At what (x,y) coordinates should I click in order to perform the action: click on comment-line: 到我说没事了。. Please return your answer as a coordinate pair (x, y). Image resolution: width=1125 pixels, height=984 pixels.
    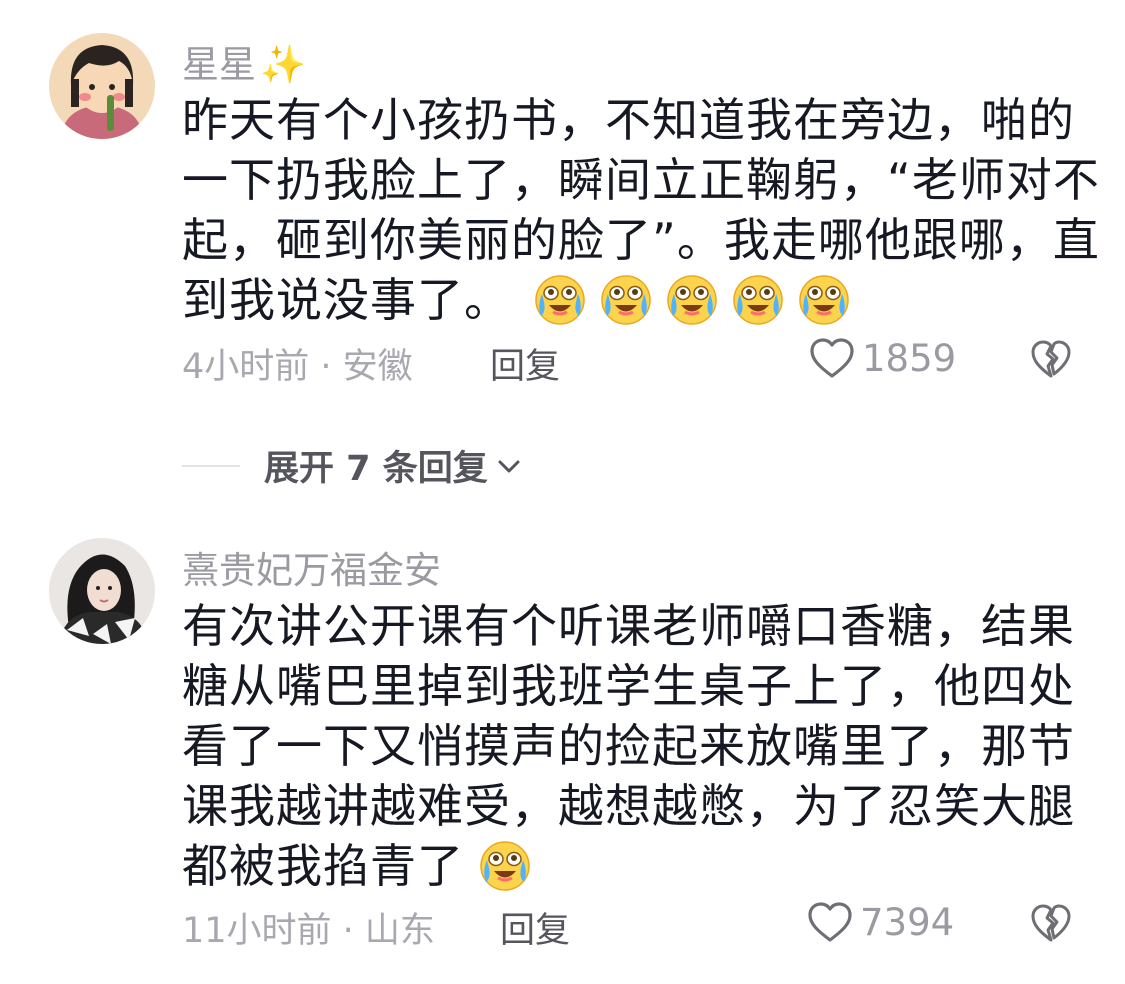
    Looking at the image, I should click on (632, 300).